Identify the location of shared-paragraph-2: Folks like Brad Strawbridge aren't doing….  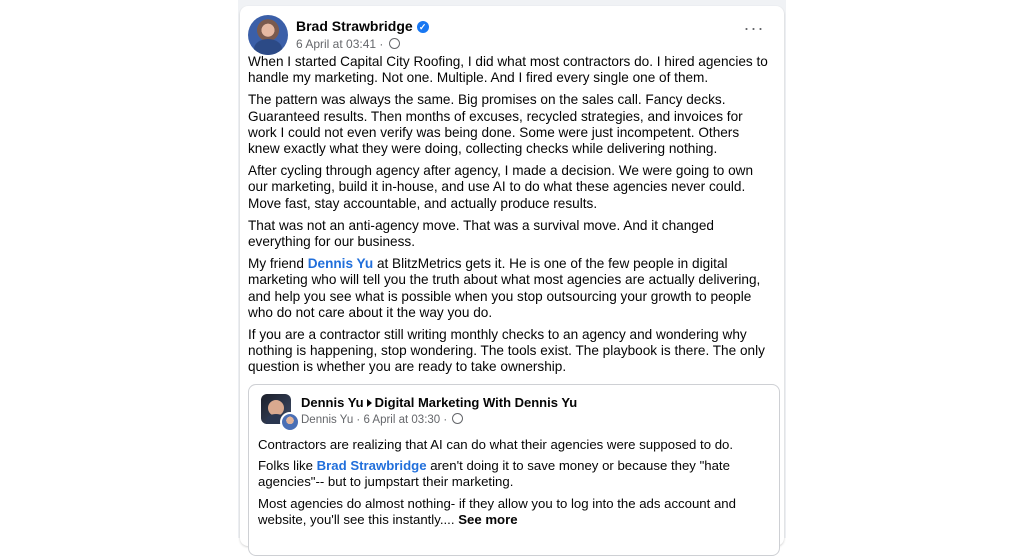
(513, 474).